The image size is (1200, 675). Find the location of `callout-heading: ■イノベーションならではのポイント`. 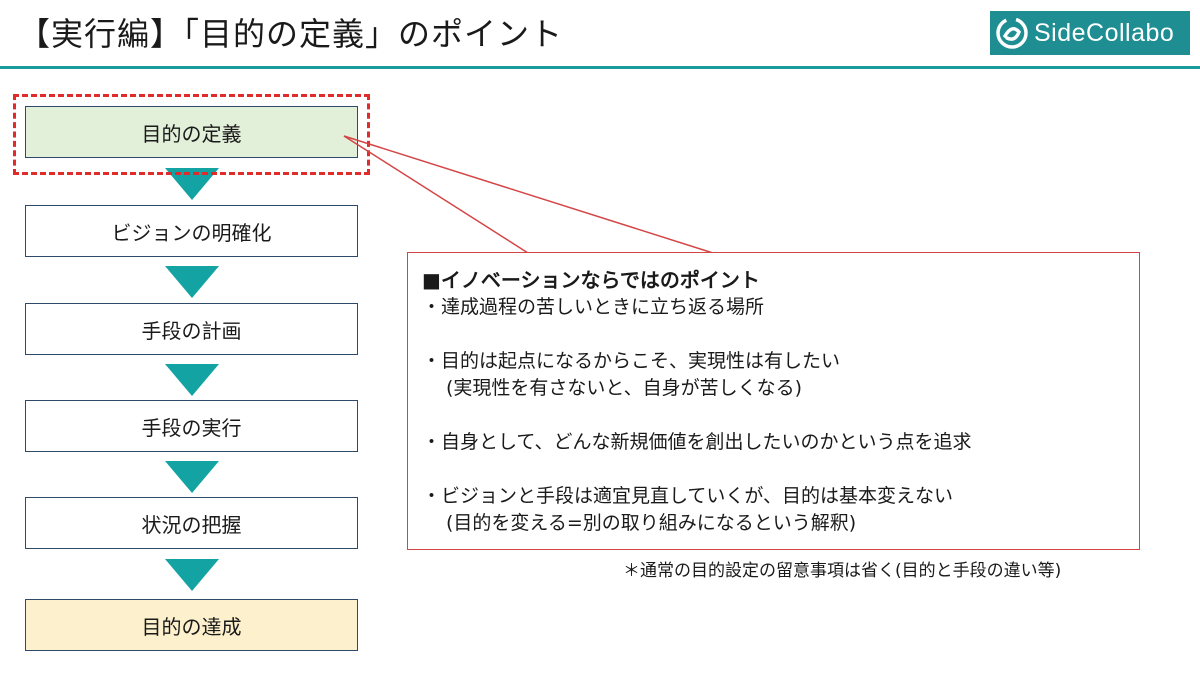

callout-heading: ■イノベーションならではのポイント is located at coordinates (591, 280).